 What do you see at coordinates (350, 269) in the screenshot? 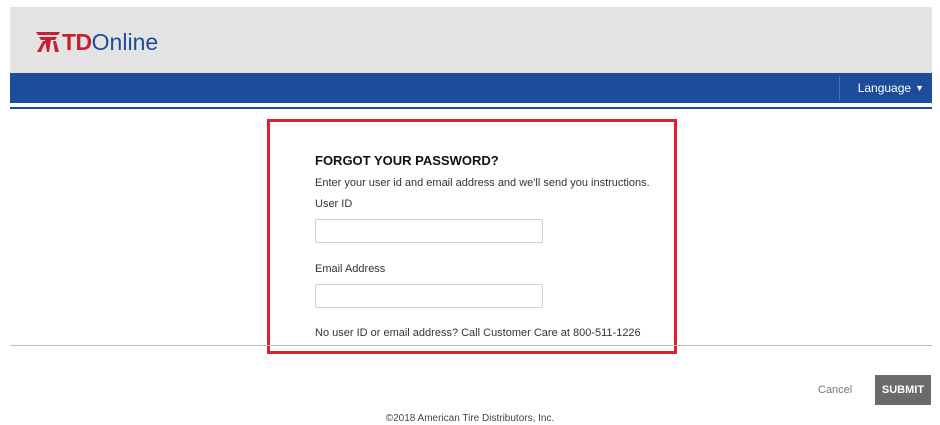
I see `email-label: Email Address` at bounding box center [350, 269].